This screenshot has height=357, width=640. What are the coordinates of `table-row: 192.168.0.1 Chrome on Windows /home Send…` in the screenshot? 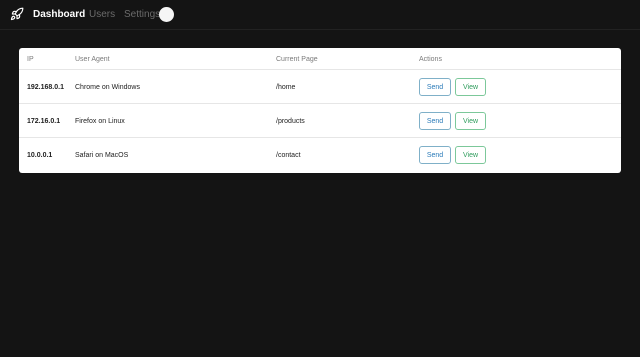 It's located at (320, 87).